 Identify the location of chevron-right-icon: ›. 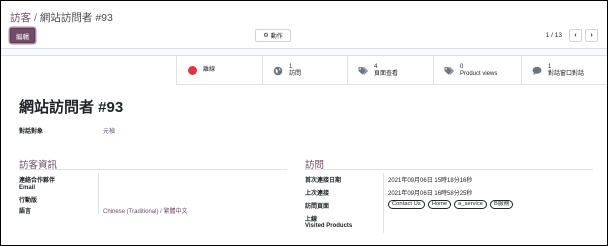
(591, 35).